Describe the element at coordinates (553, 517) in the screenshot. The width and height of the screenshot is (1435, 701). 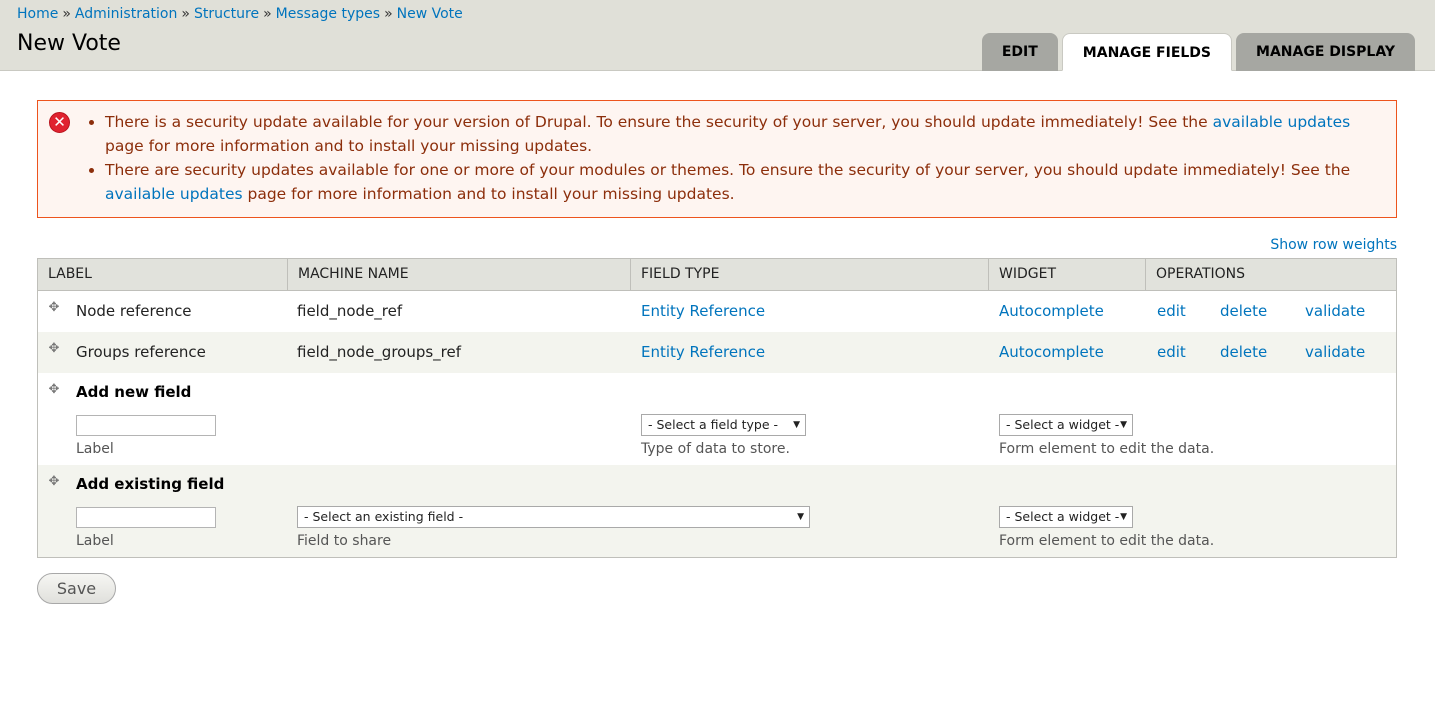
I see `existing-field-select: - Select an existing field - ▼` at that location.